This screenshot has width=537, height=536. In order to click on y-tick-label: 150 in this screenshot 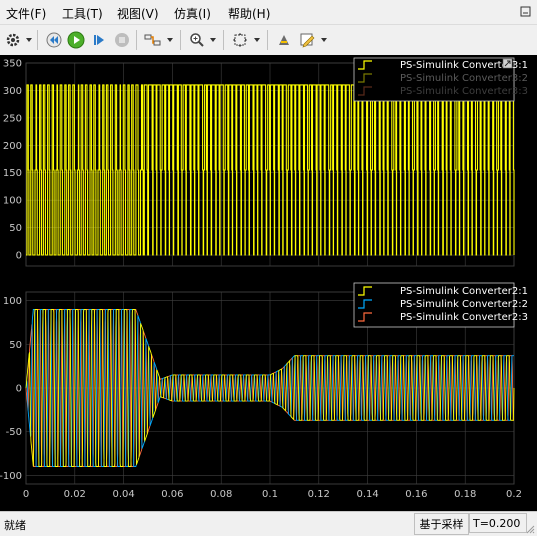, I will do `click(12, 173)`.